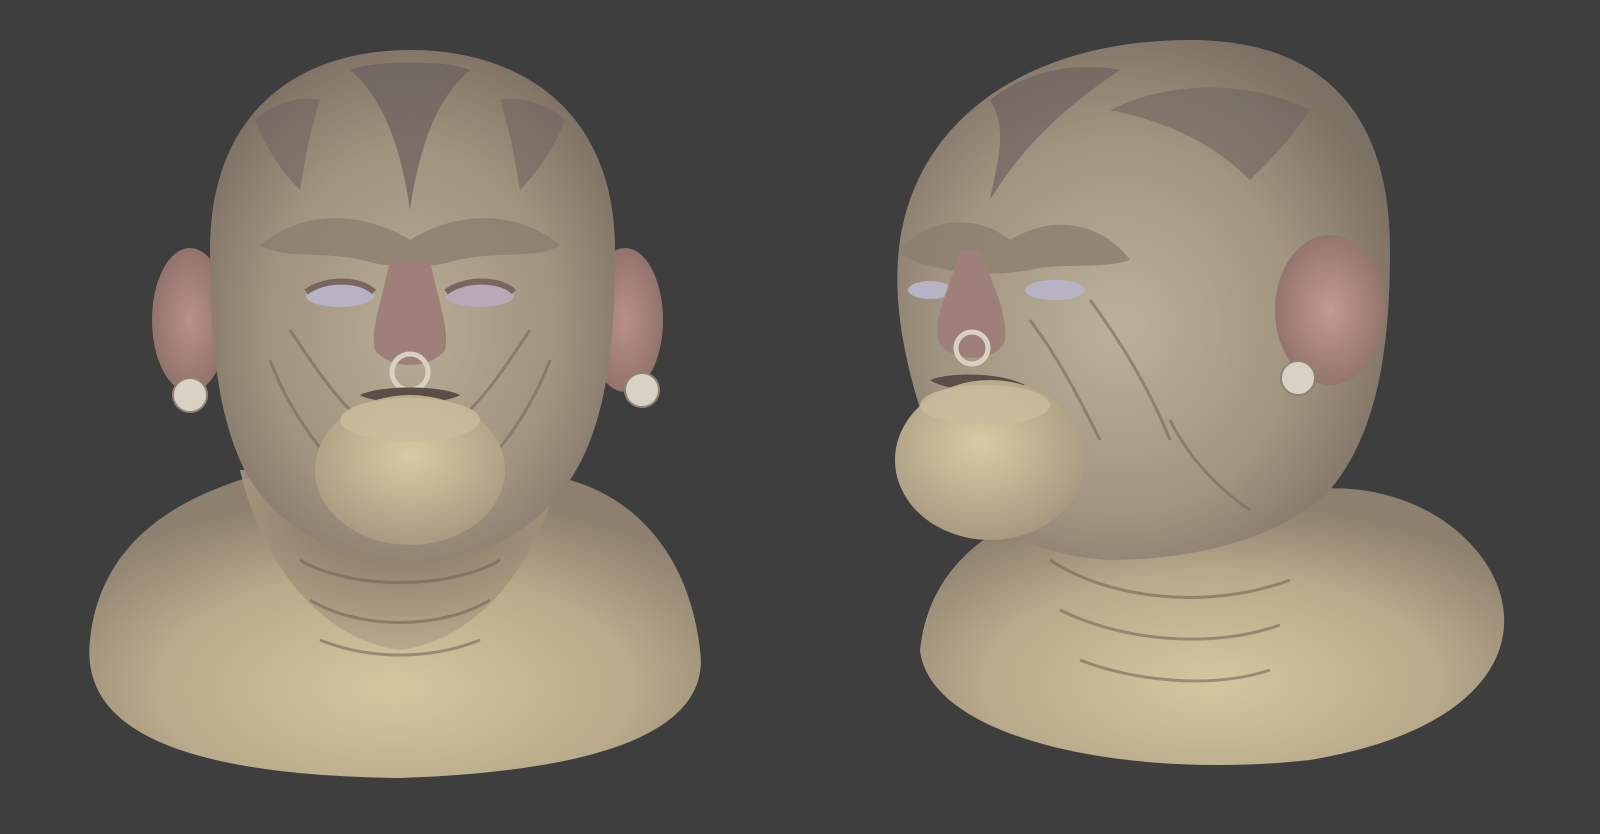 This screenshot has height=834, width=1600. Describe the element at coordinates (1055, 290) in the screenshot. I see `right-eye` at that location.